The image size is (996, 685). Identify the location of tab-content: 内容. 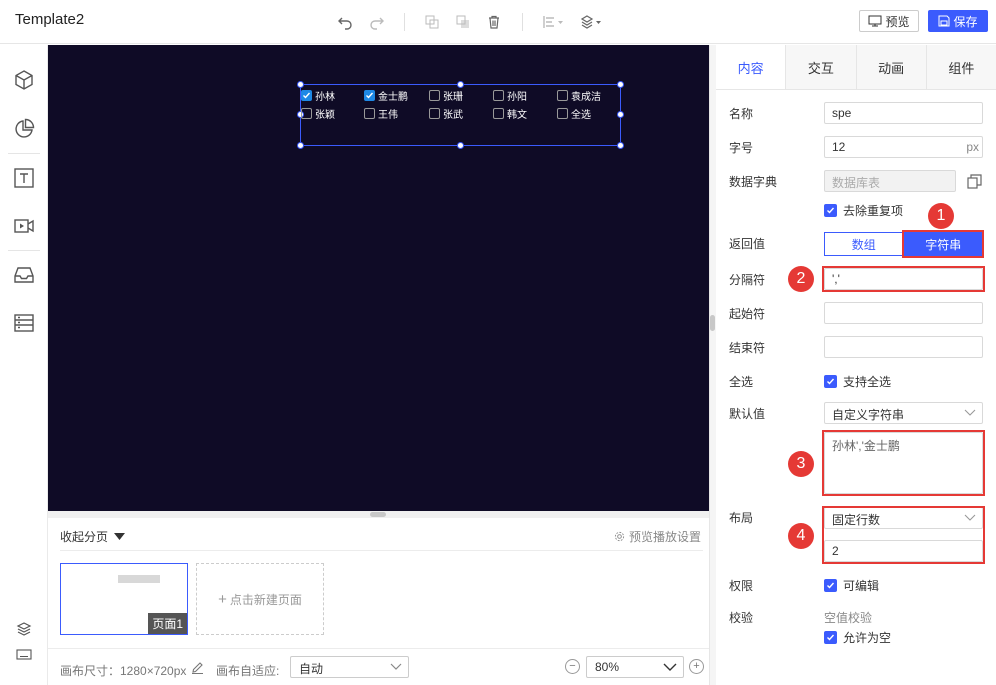
(751, 67).